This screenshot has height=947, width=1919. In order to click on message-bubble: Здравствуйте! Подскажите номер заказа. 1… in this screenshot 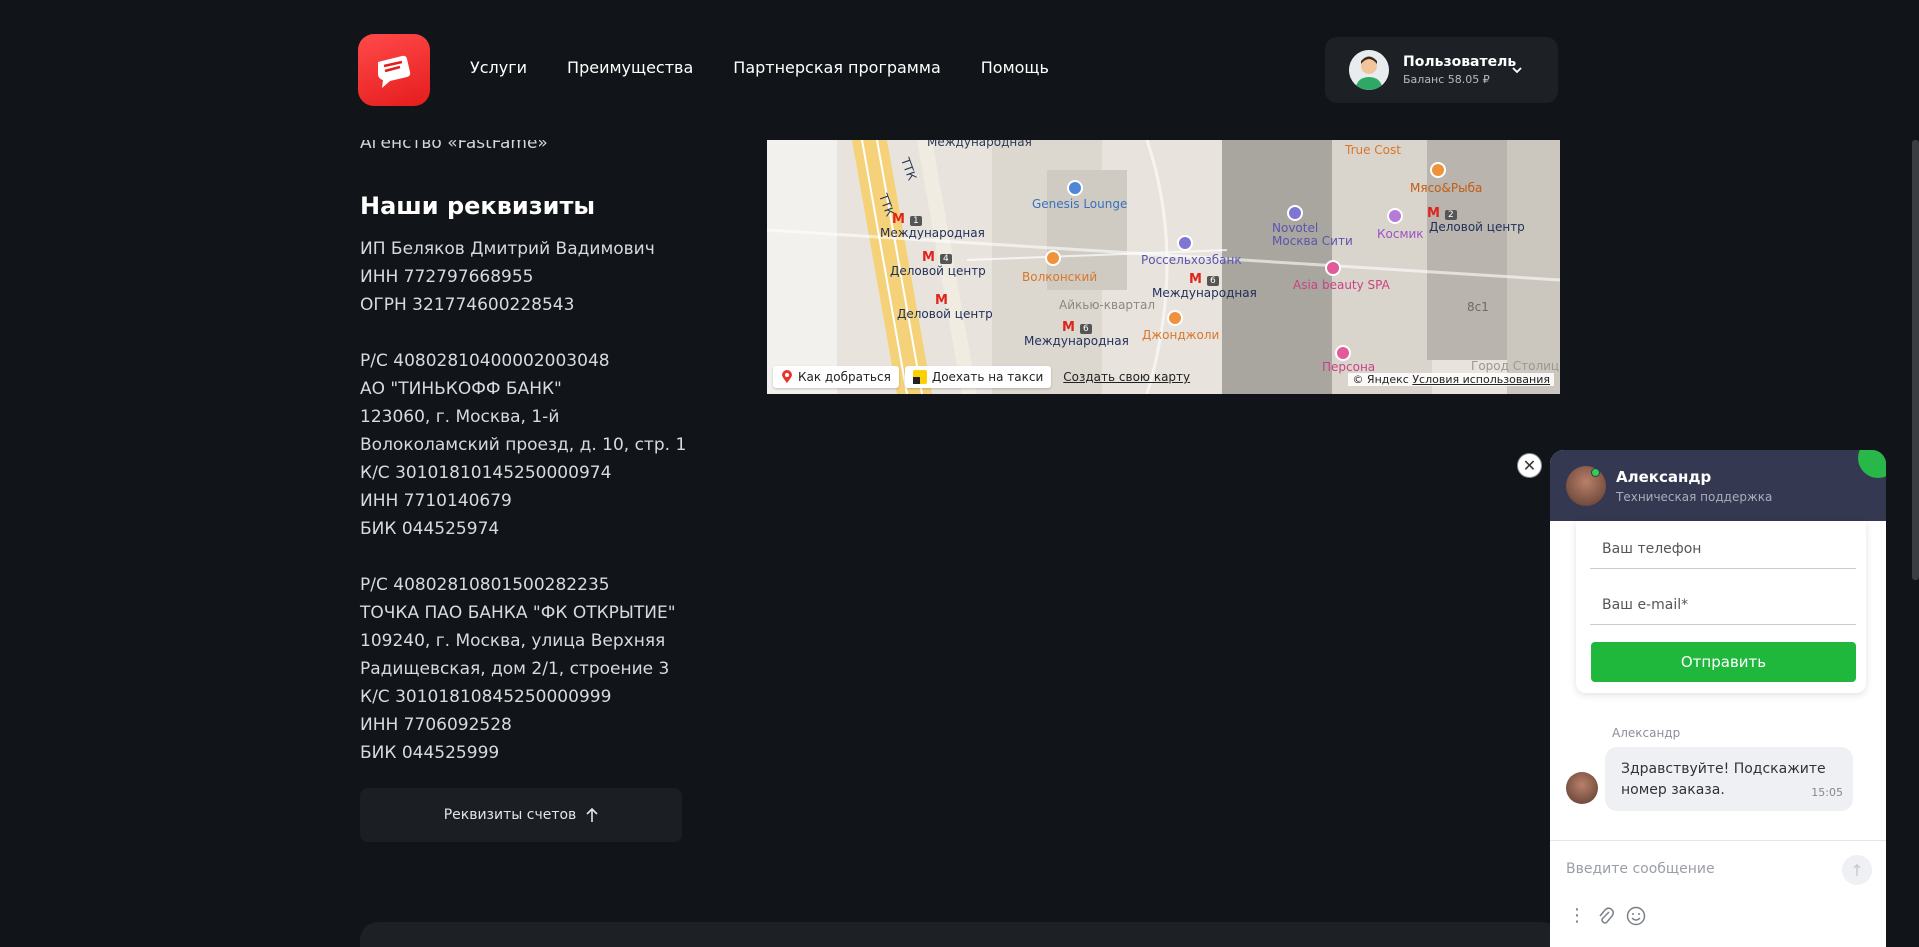, I will do `click(1729, 779)`.